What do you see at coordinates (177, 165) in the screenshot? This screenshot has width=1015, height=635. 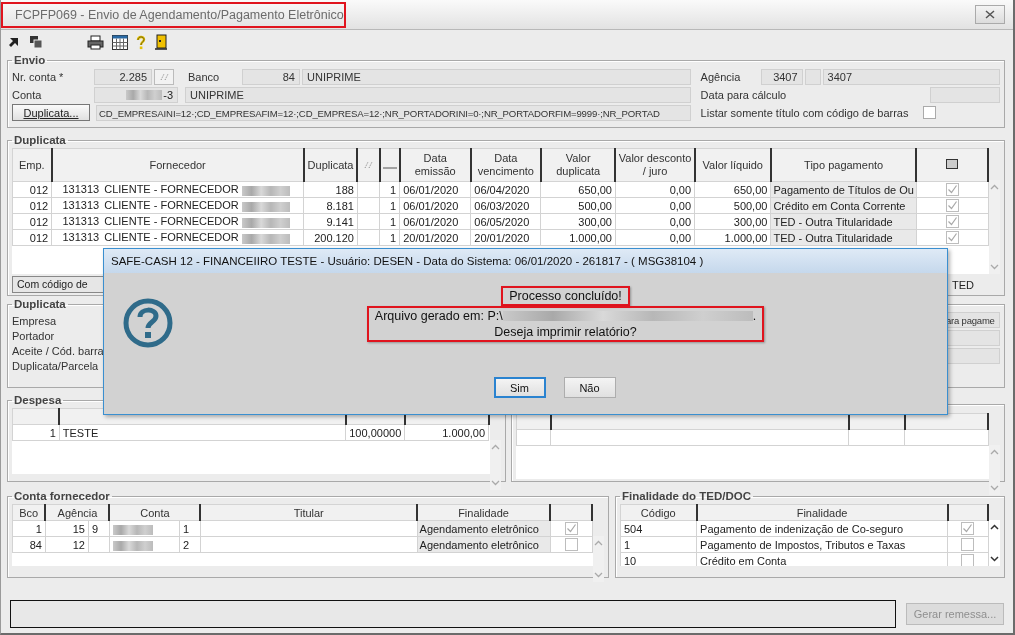 I see `column-header: Fornecedor` at bounding box center [177, 165].